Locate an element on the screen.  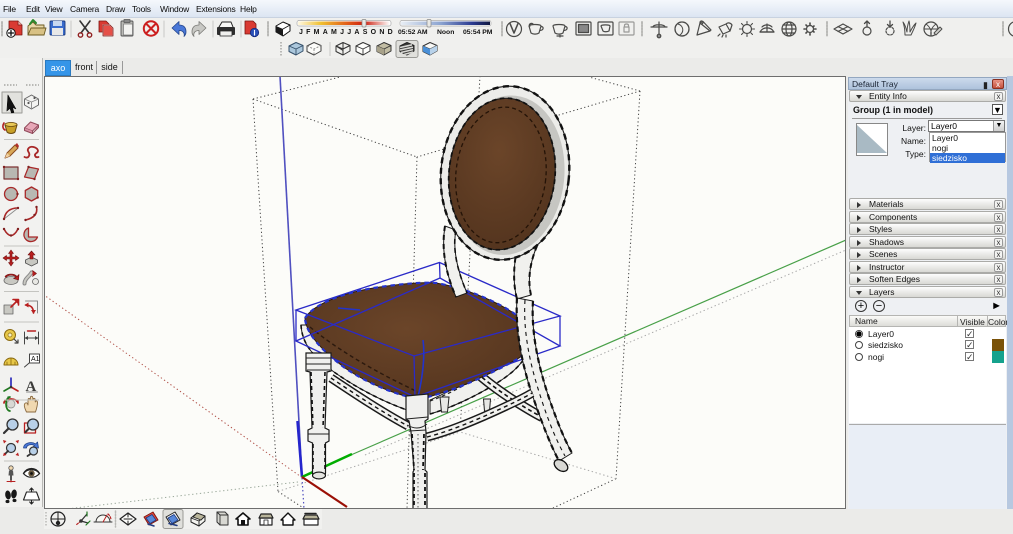
svg-text: Noon is located at coordinates (445, 32).